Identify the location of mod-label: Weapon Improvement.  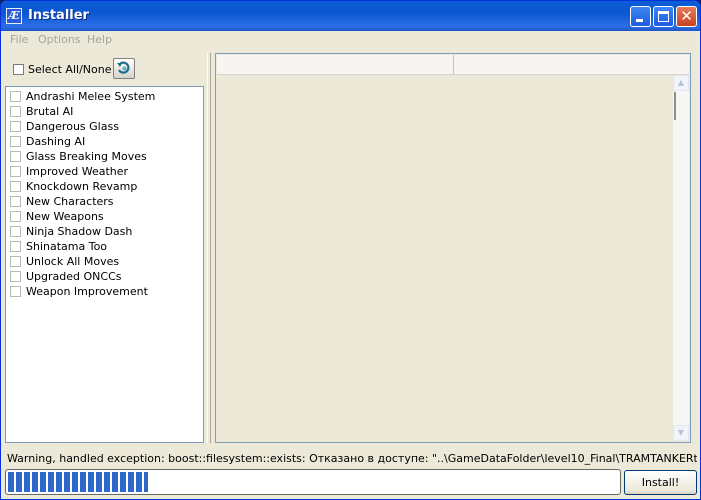
(87, 291).